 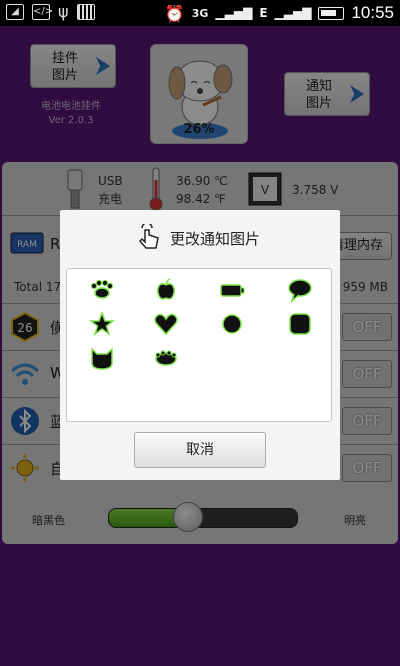 What do you see at coordinates (200, 450) in the screenshot?
I see `cancel-button: 取消` at bounding box center [200, 450].